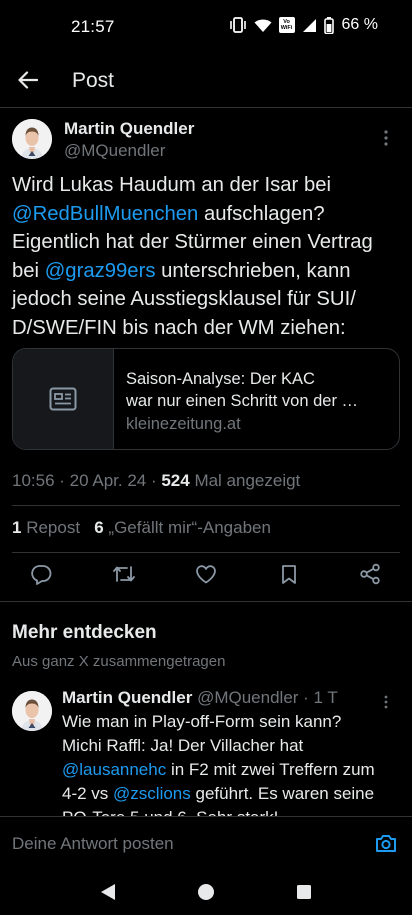 This screenshot has width=412, height=915. I want to click on post-actions, so click(206, 575).